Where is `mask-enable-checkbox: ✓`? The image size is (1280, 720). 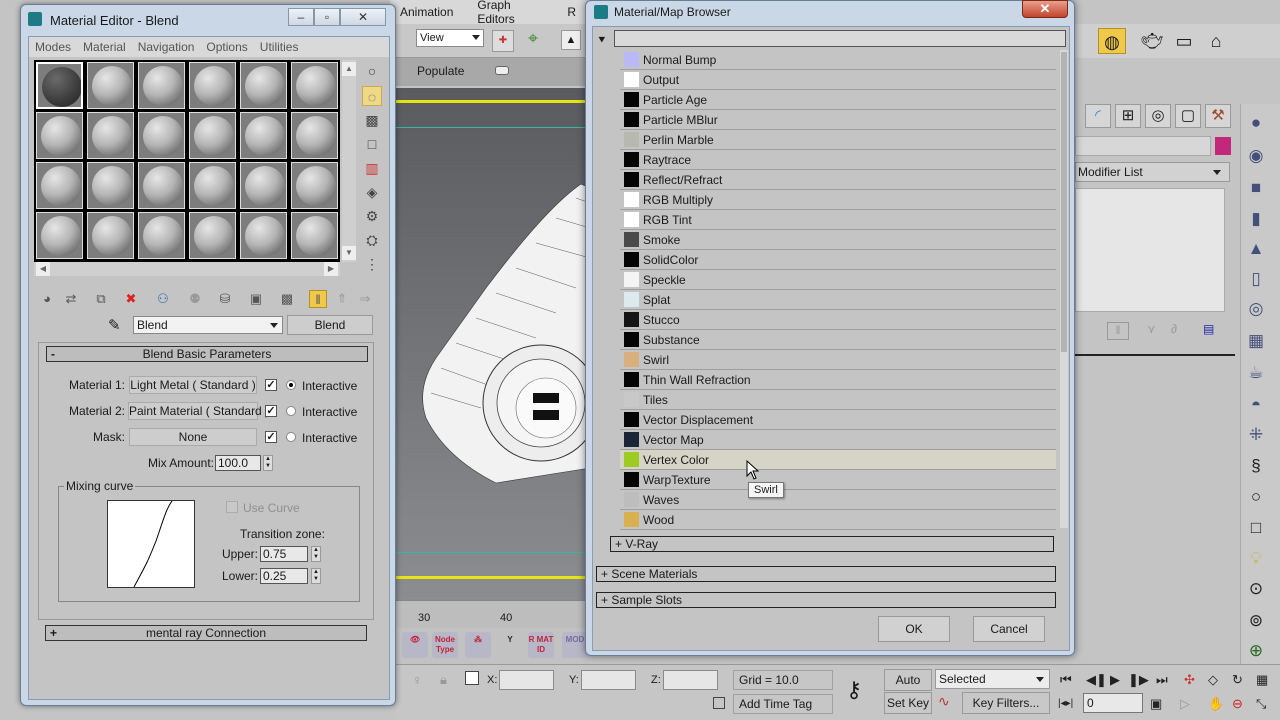
mask-enable-checkbox: ✓ is located at coordinates (271, 437).